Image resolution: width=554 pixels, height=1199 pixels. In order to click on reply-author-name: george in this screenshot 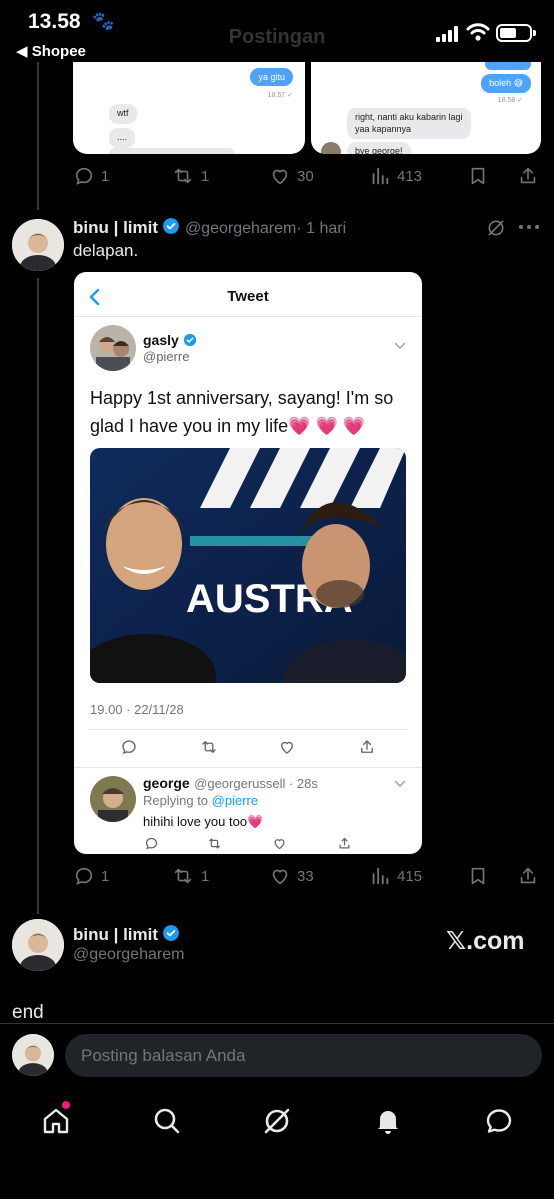, I will do `click(166, 783)`.